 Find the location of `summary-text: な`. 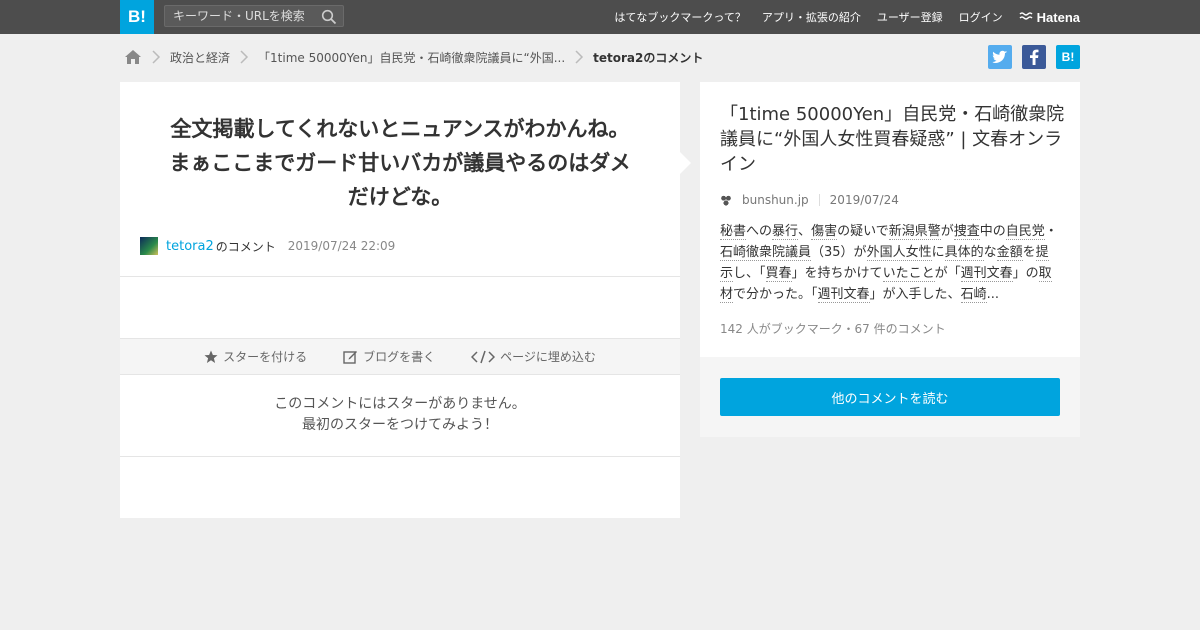

summary-text: な is located at coordinates (990, 252).